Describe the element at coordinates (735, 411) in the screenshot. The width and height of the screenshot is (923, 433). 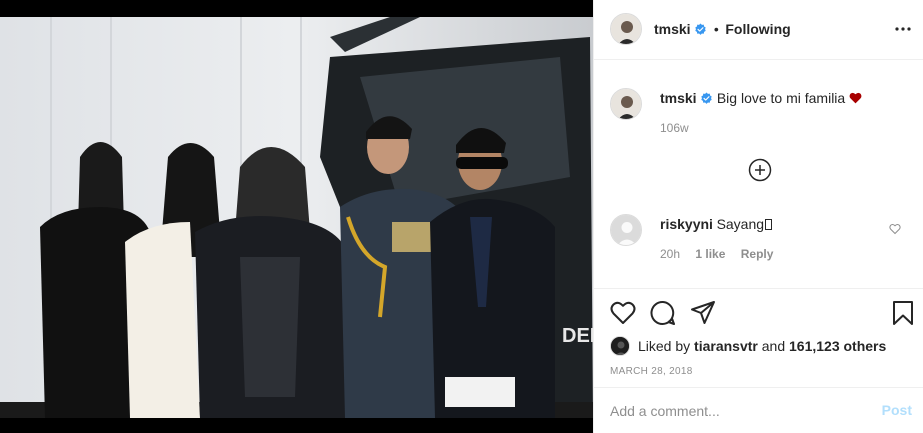
I see `add-comment-input` at that location.